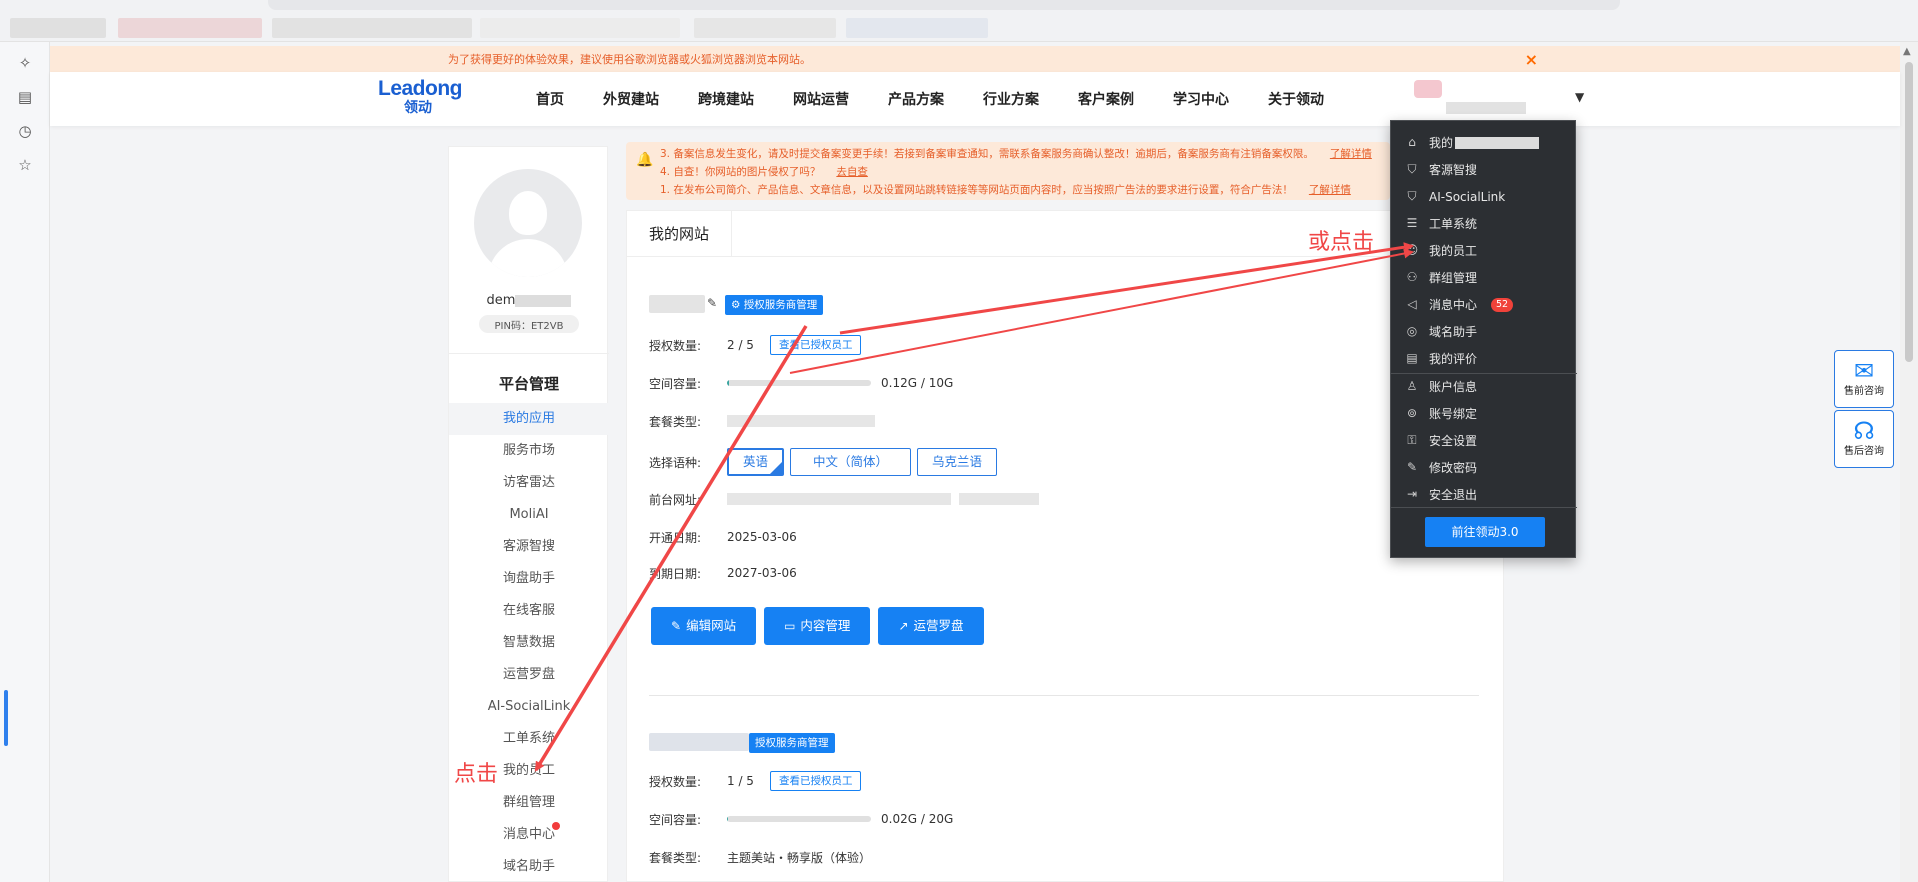  What do you see at coordinates (1296, 99) in the screenshot?
I see `nav-about: 关于领动` at bounding box center [1296, 99].